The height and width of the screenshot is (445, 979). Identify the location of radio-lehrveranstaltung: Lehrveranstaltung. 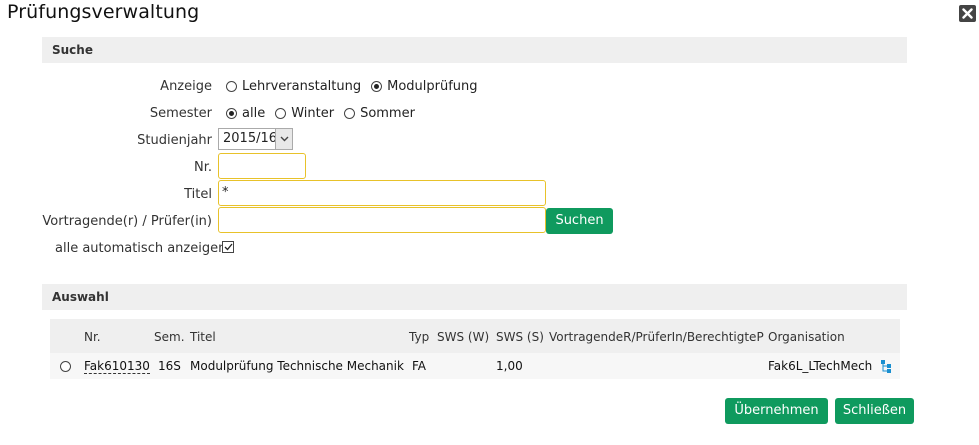
(293, 86).